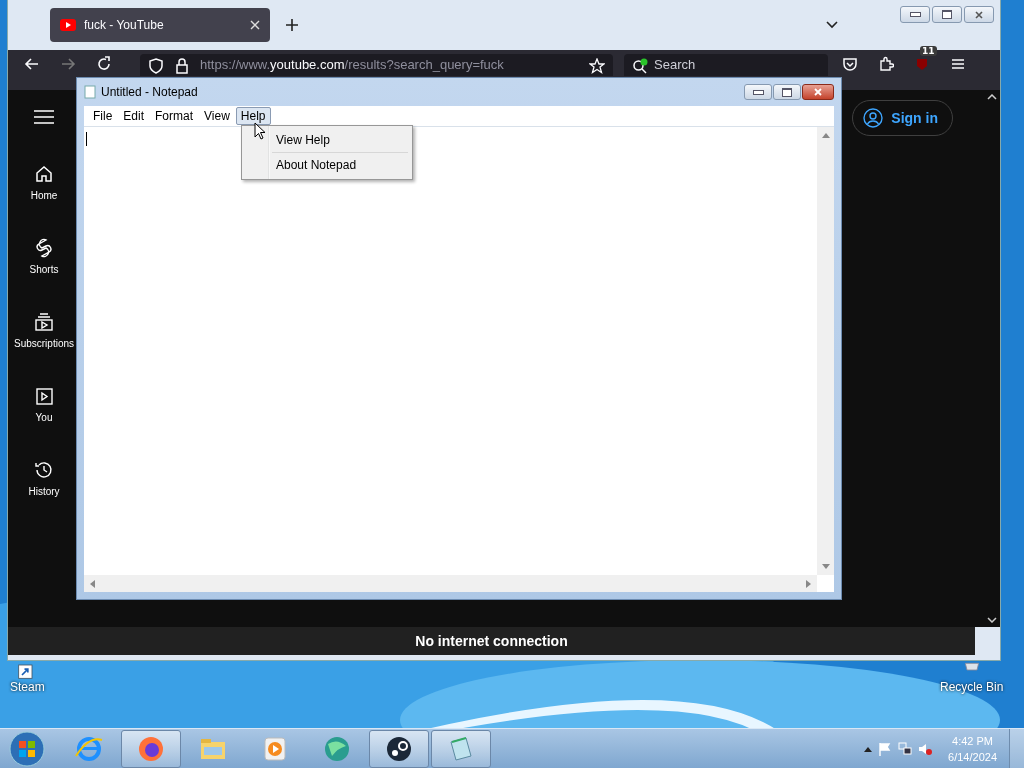  Describe the element at coordinates (103, 116) in the screenshot. I see `menu-item: File` at that location.